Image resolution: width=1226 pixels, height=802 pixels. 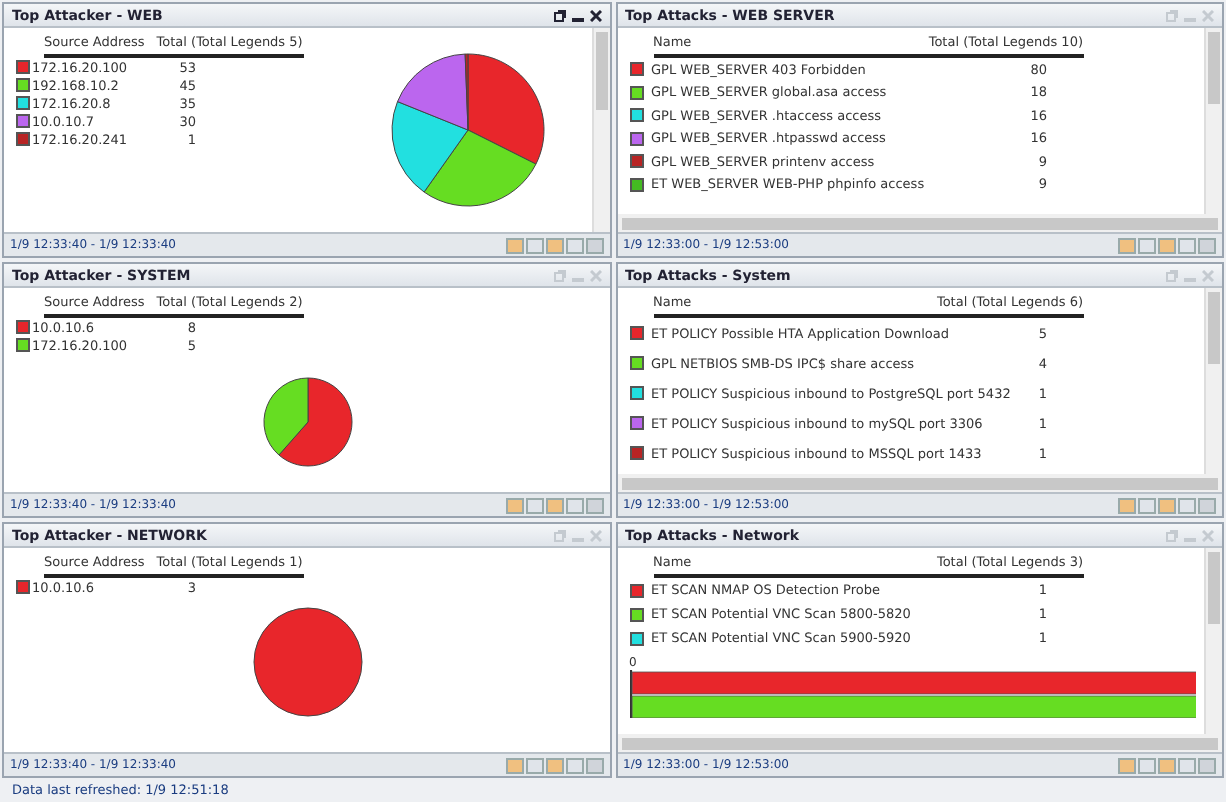 What do you see at coordinates (559, 15) in the screenshot?
I see `restore-icon` at bounding box center [559, 15].